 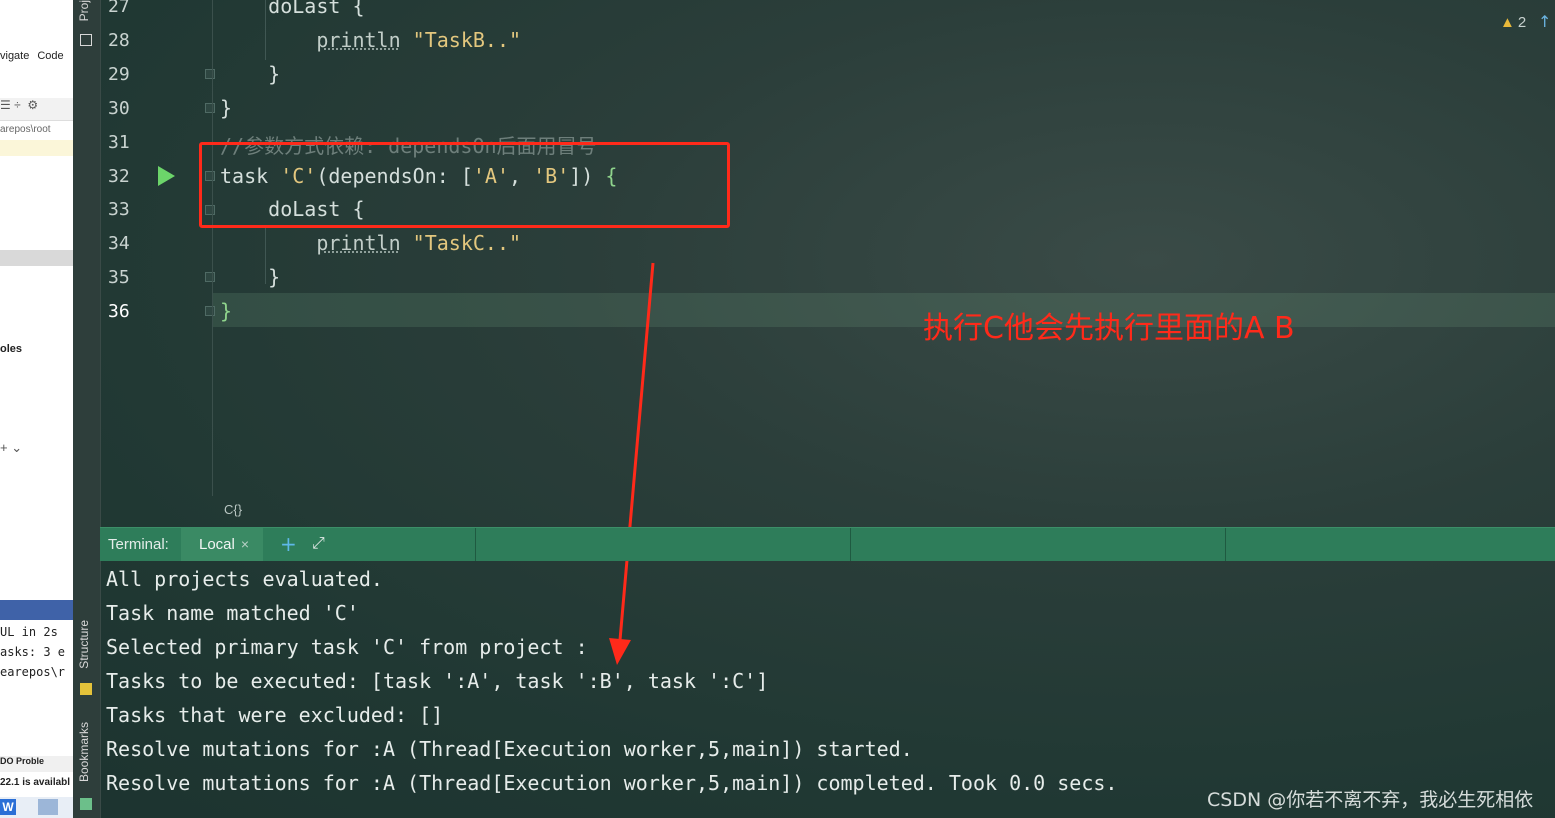 What do you see at coordinates (119, 108) in the screenshot?
I see `line-number: 30` at bounding box center [119, 108].